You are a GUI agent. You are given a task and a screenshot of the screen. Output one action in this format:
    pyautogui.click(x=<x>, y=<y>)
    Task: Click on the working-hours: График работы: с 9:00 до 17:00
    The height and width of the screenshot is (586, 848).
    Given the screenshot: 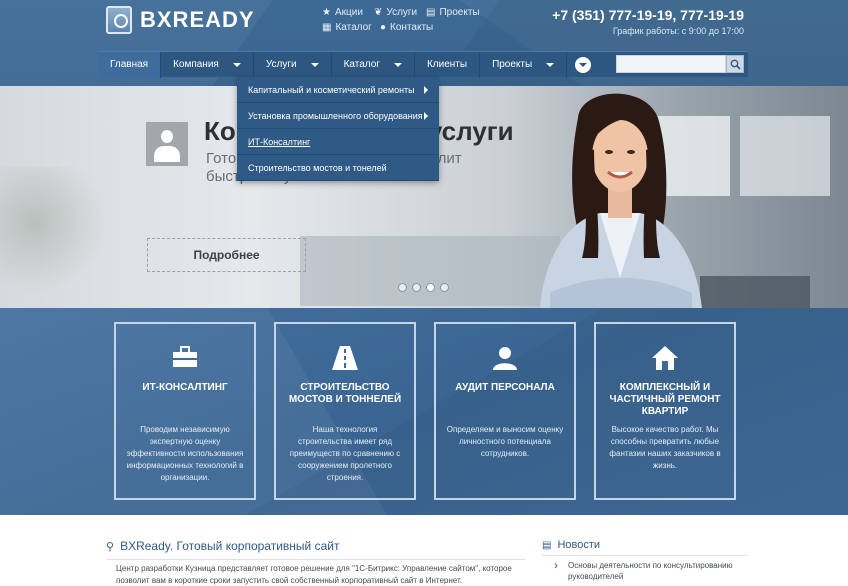 What is the action you would take?
    pyautogui.click(x=678, y=31)
    